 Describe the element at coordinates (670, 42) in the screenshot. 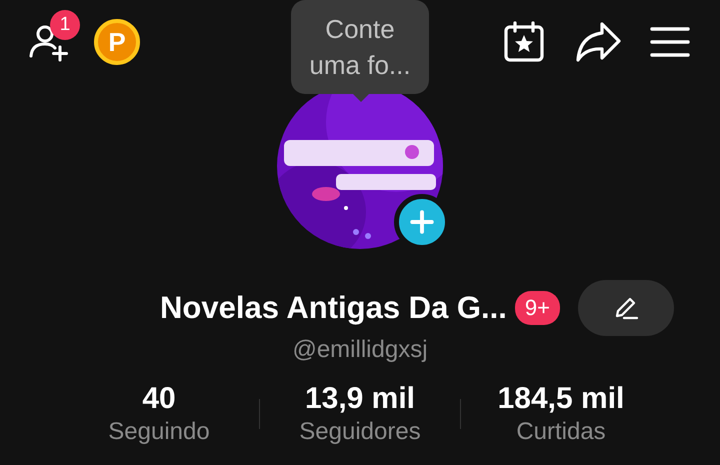

I see `menu-icon` at that location.